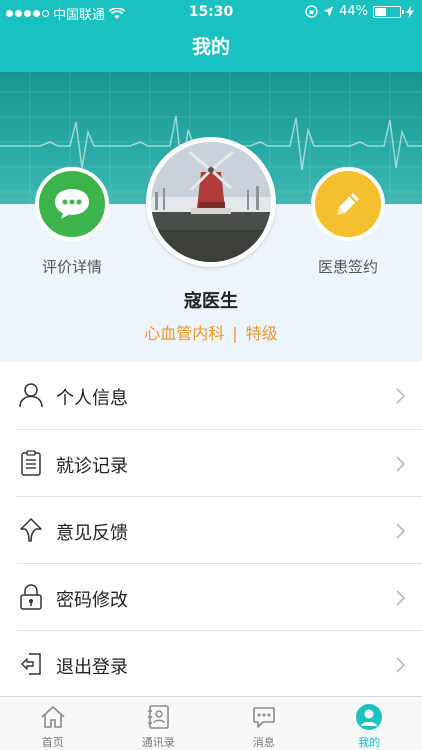 This screenshot has height=750, width=422. I want to click on tab-home: 首页, so click(53, 723).